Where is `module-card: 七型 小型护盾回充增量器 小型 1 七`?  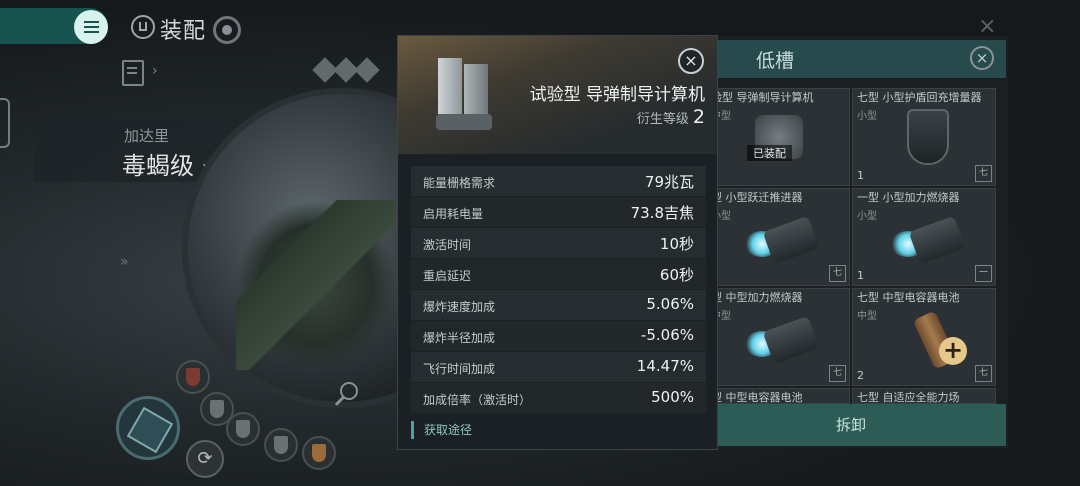
module-card: 七型 小型护盾回充增量器 小型 1 七 is located at coordinates (924, 137).